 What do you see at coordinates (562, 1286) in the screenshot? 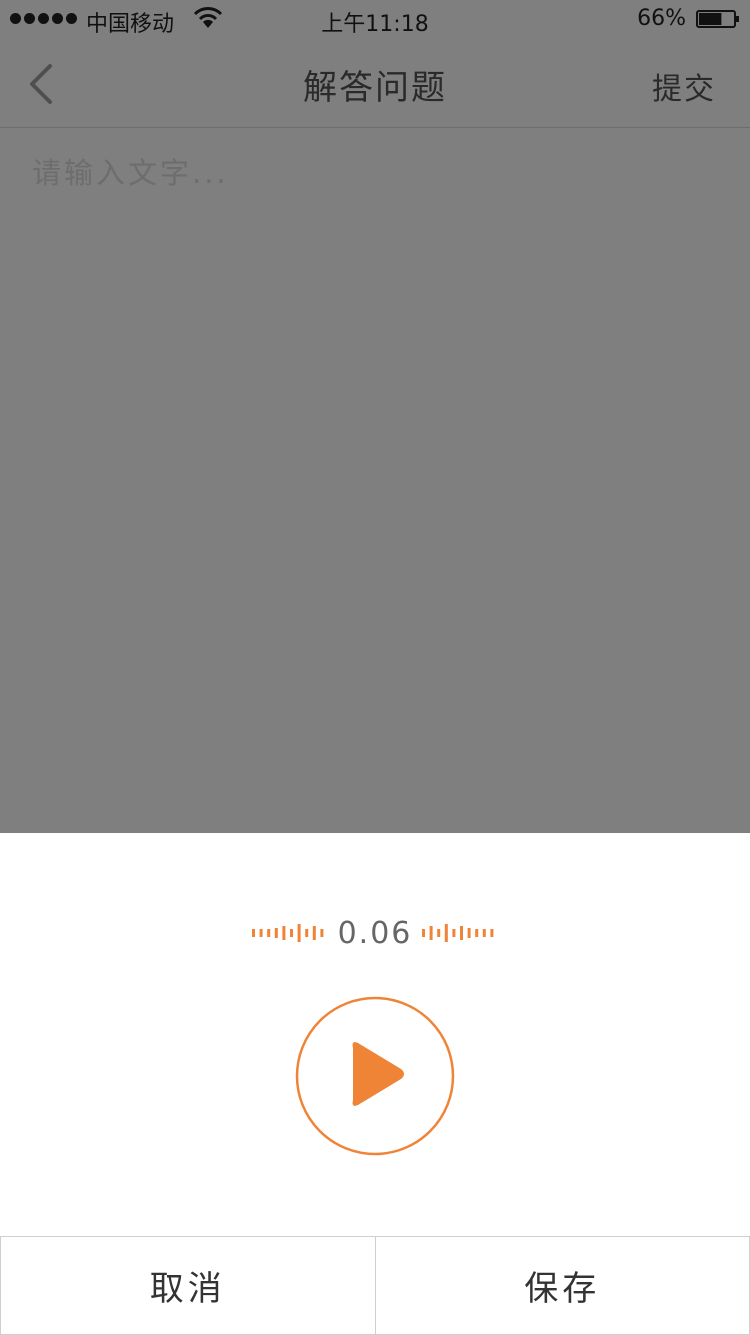
I see `save-button: 保存` at bounding box center [562, 1286].